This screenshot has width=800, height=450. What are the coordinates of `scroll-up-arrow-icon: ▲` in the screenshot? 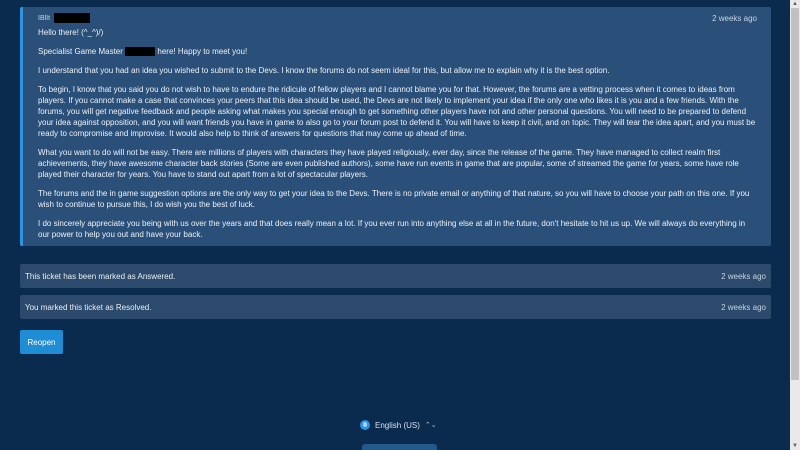 It's located at (795, 4).